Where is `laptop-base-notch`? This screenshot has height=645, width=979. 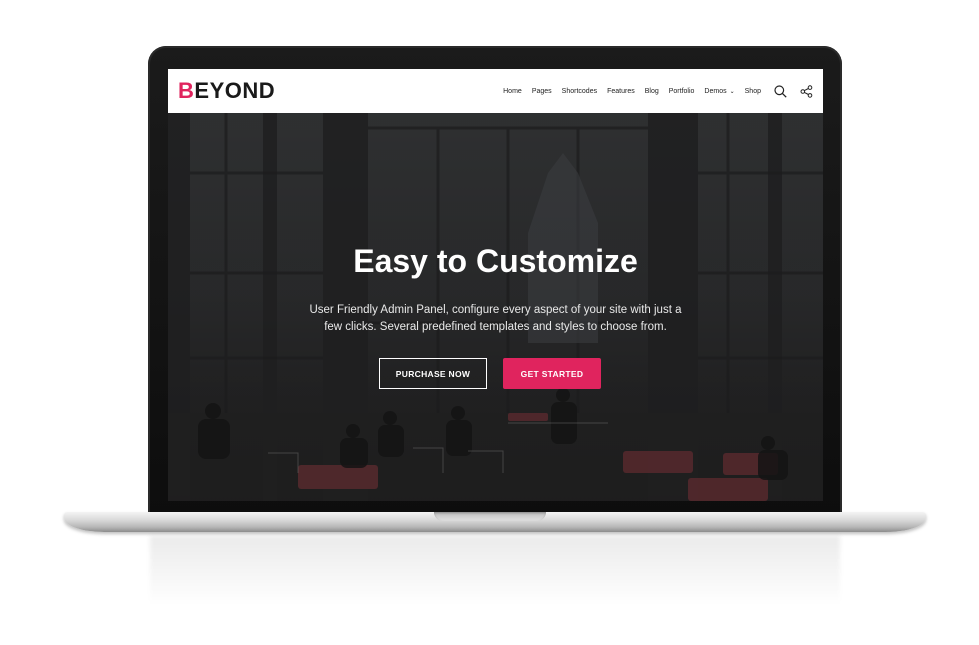
laptop-base-notch is located at coordinates (490, 516).